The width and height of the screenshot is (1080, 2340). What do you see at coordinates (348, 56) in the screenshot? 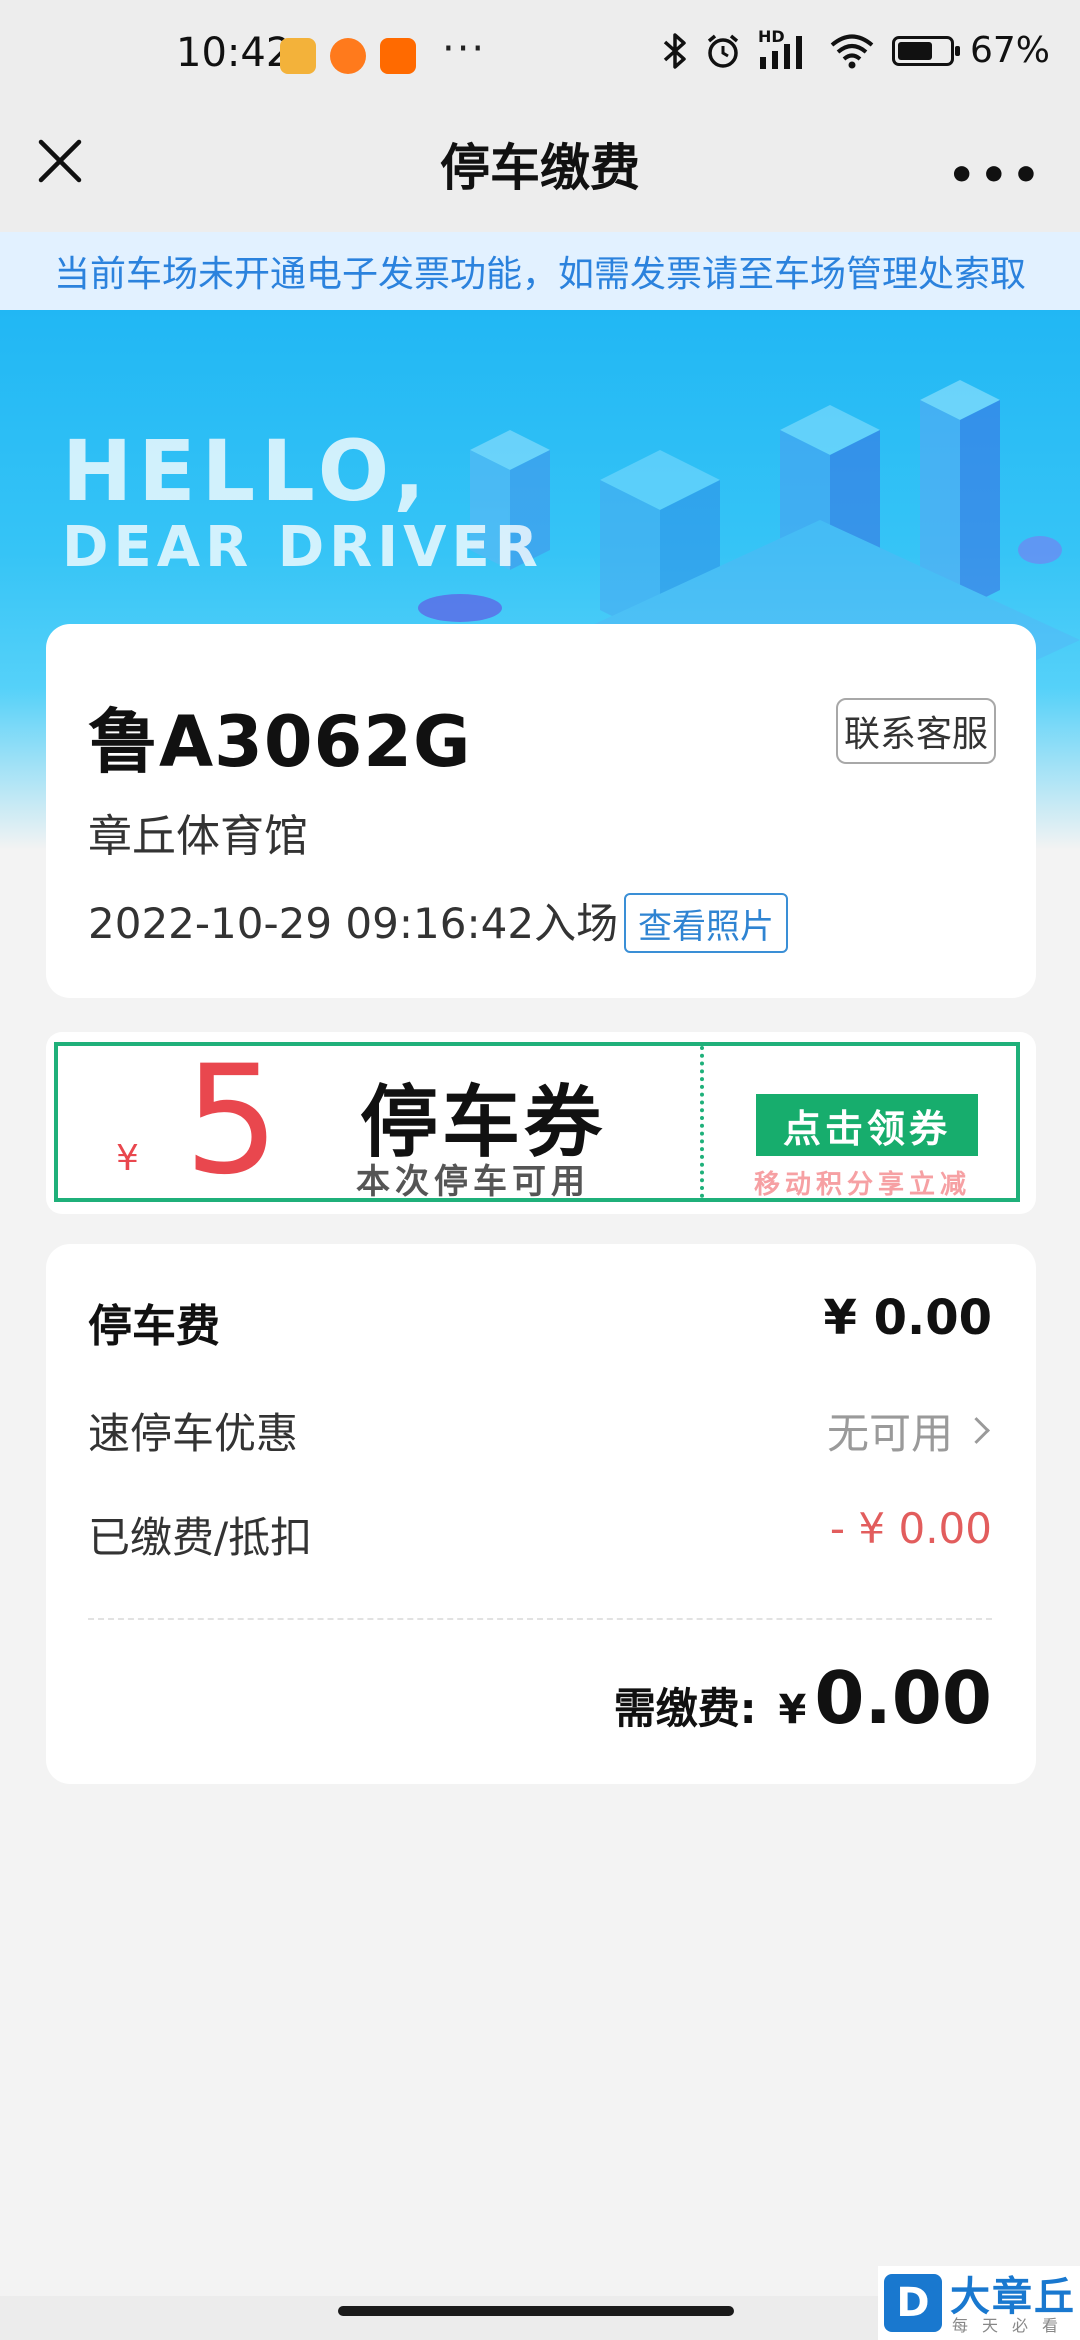
I see `taobao-icon` at bounding box center [348, 56].